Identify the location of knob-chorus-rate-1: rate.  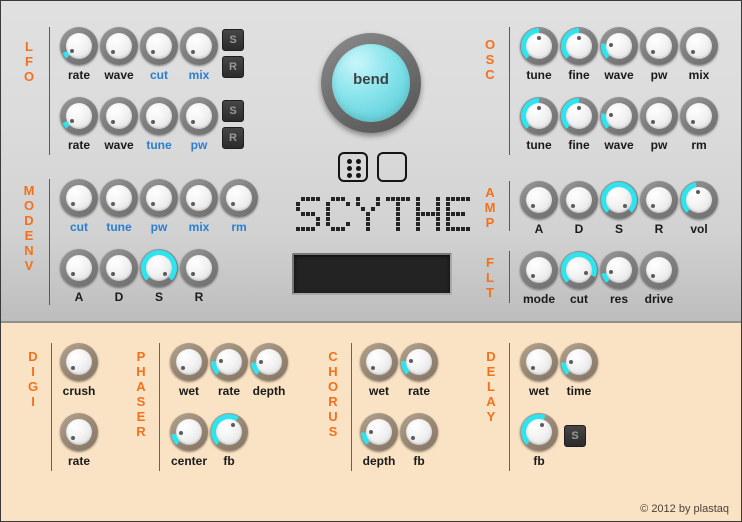
(419, 370).